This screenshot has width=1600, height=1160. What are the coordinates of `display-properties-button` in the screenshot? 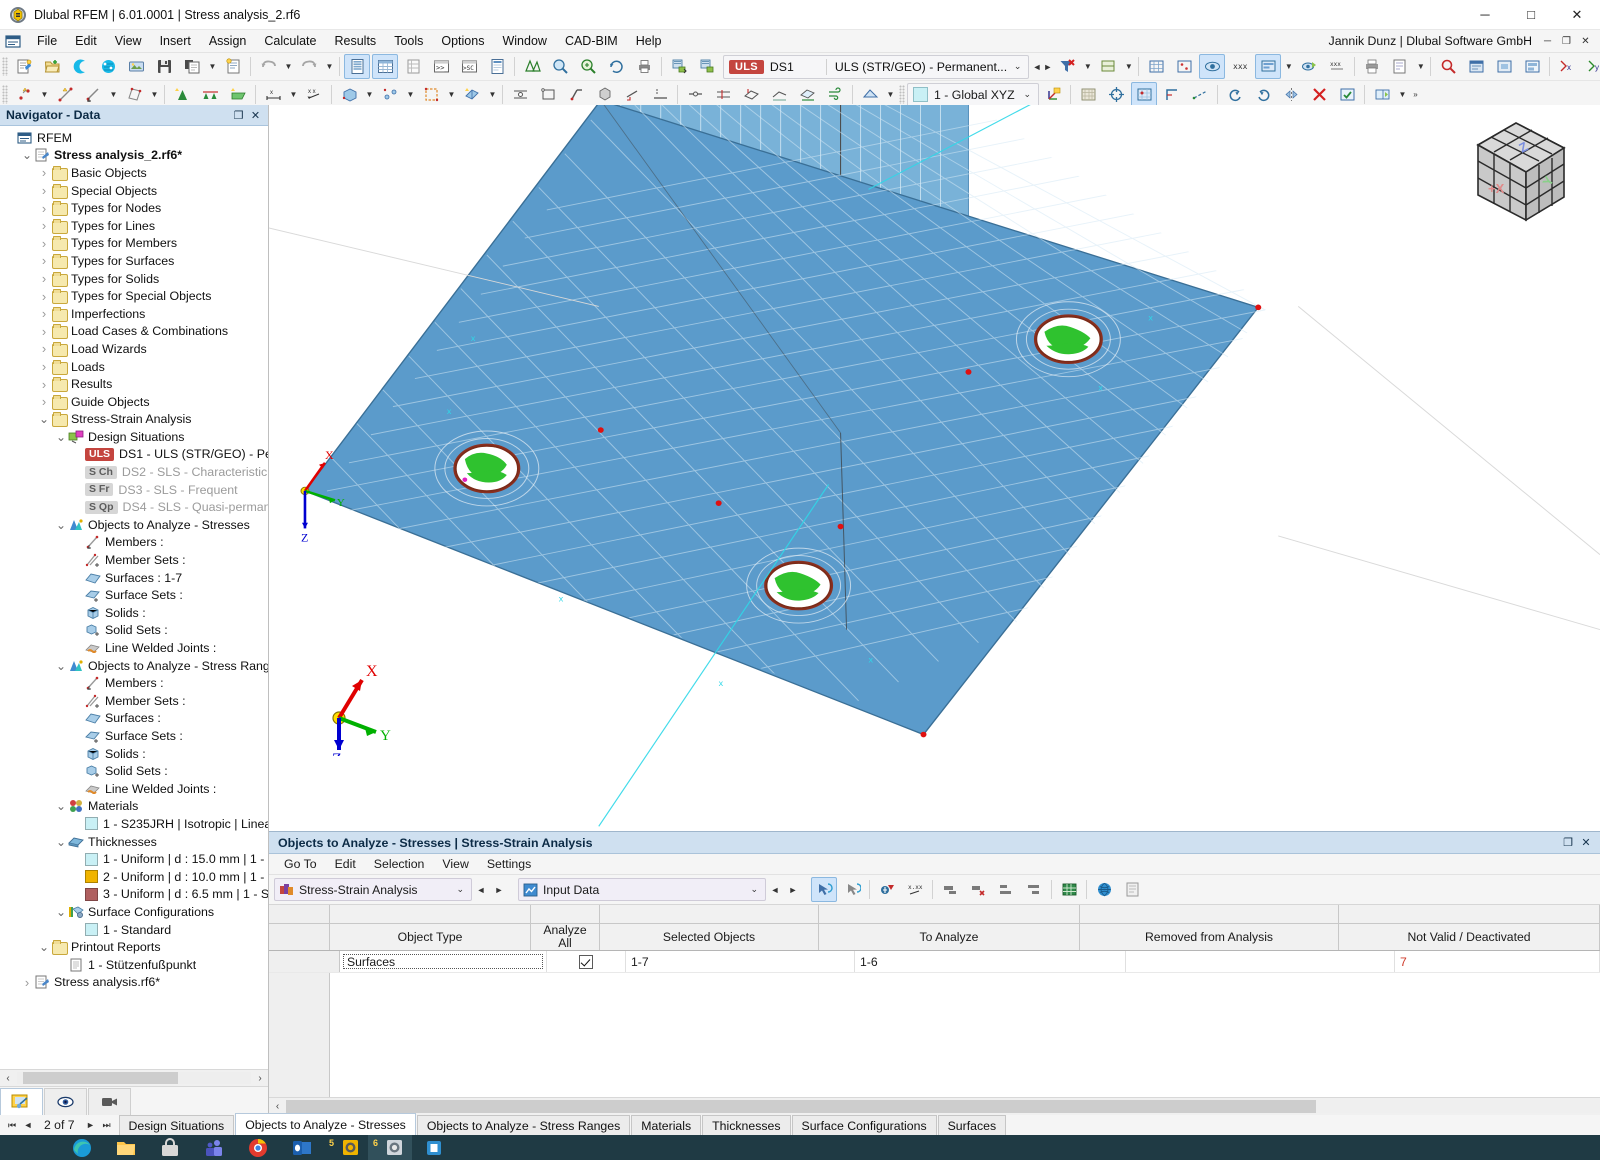 It's located at (1268, 66).